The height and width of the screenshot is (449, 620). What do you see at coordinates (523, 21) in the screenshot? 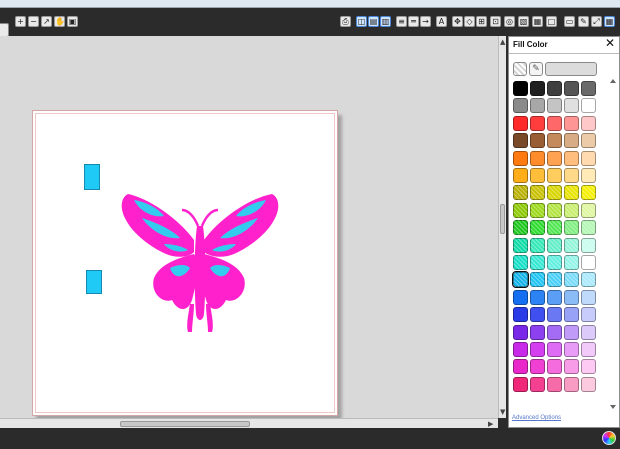
I see `fill-icon: ▧` at bounding box center [523, 21].